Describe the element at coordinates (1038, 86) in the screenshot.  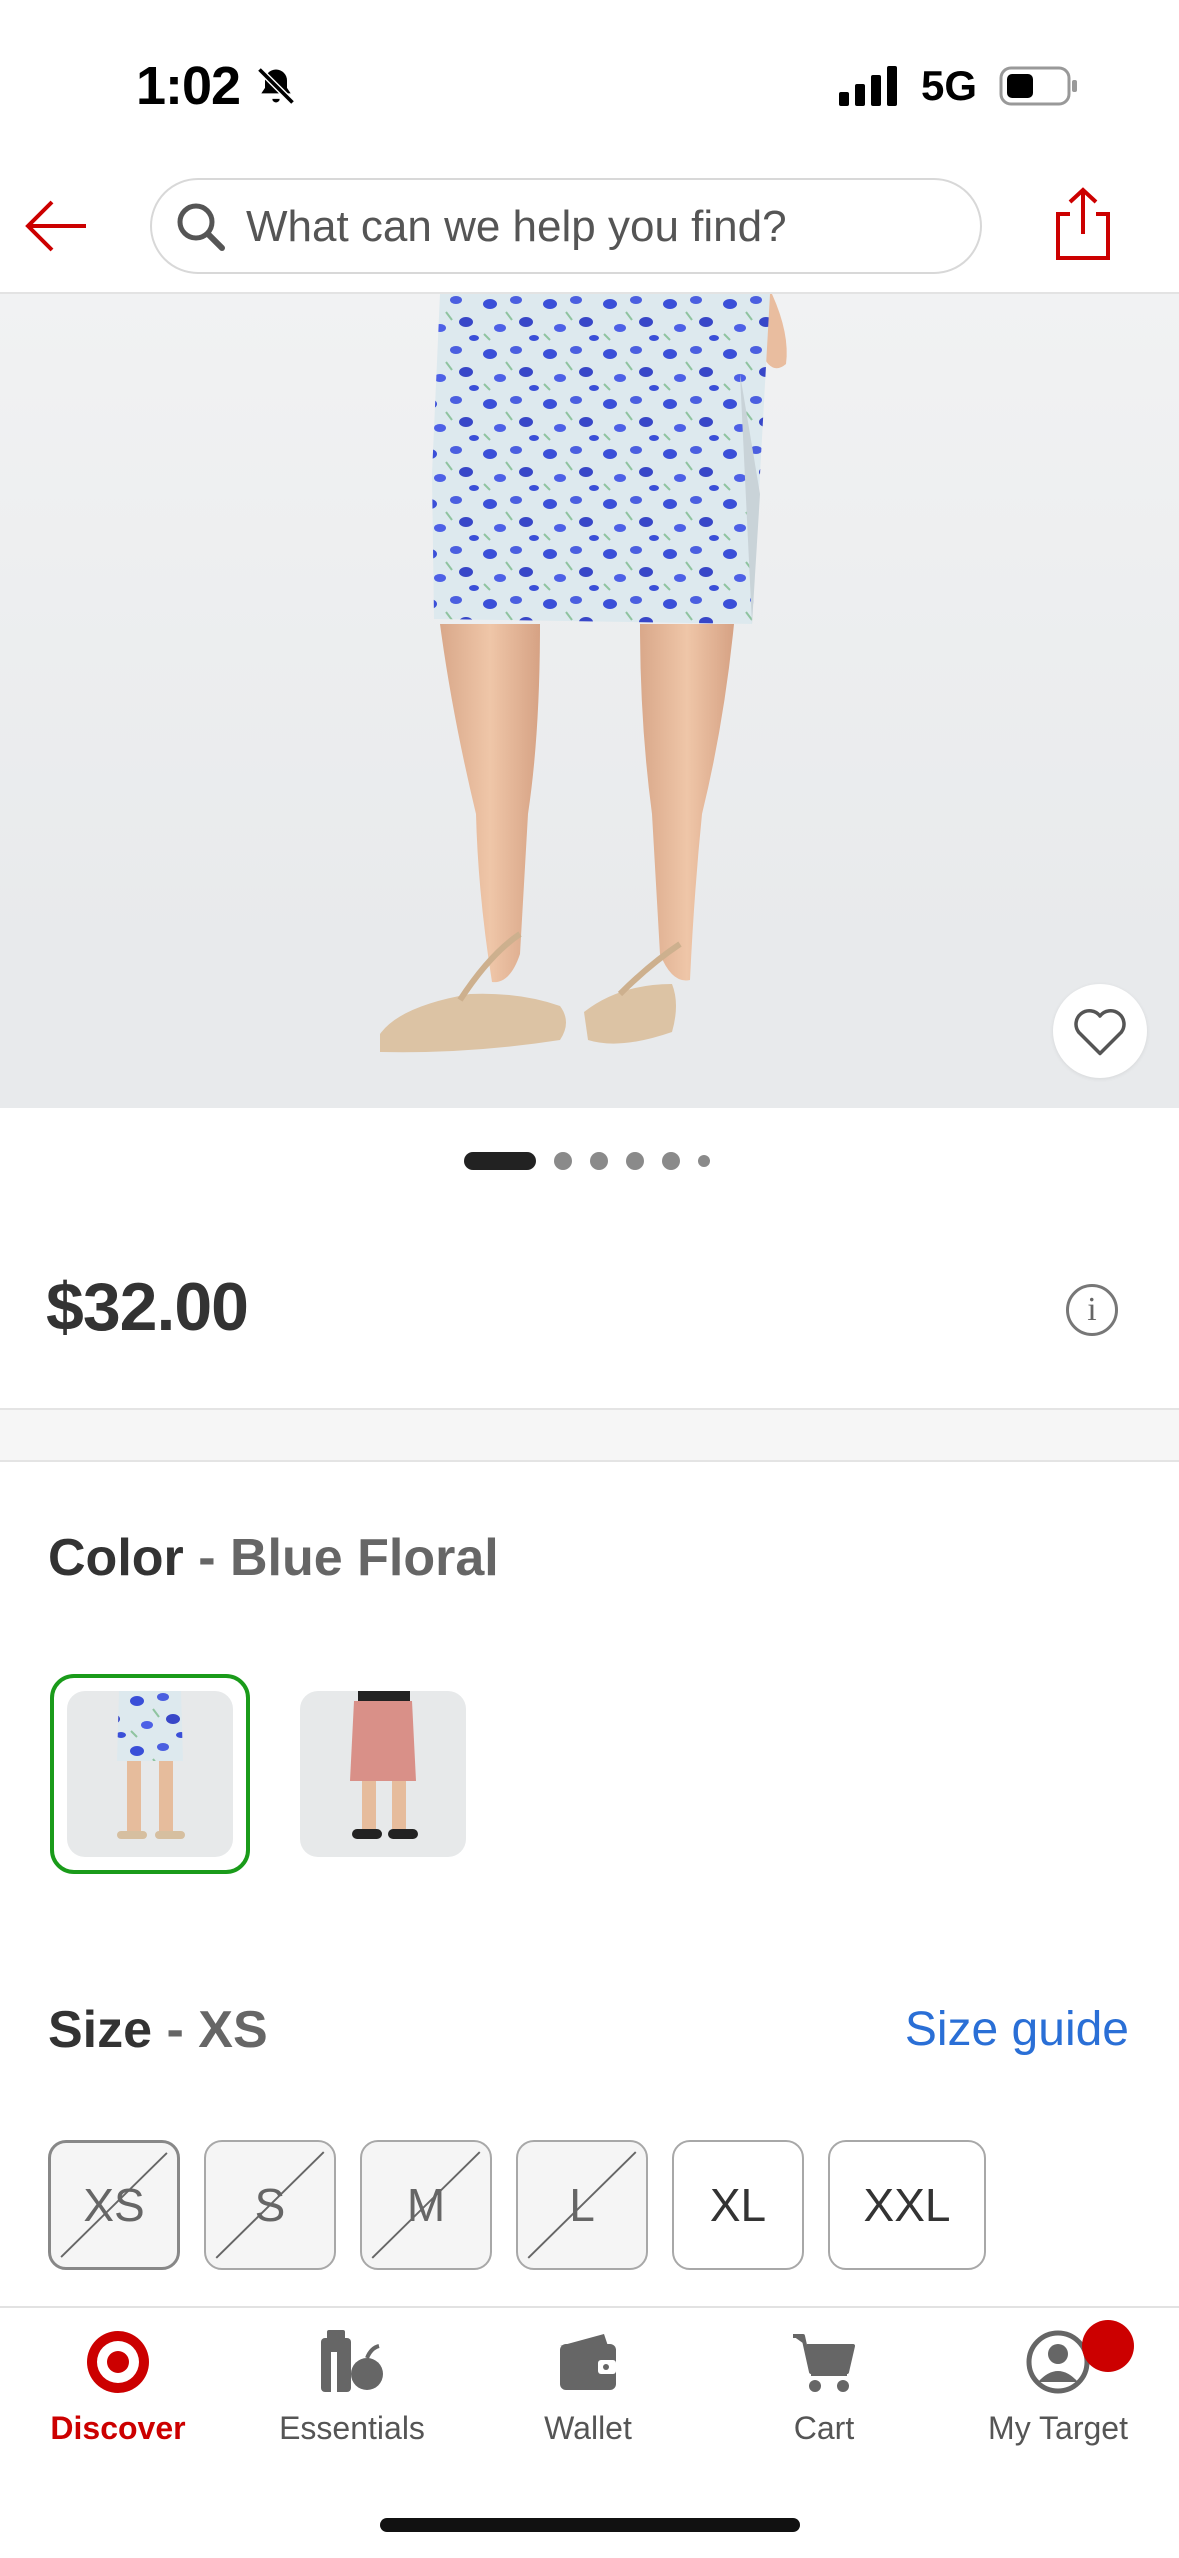
I see `battery-icon` at that location.